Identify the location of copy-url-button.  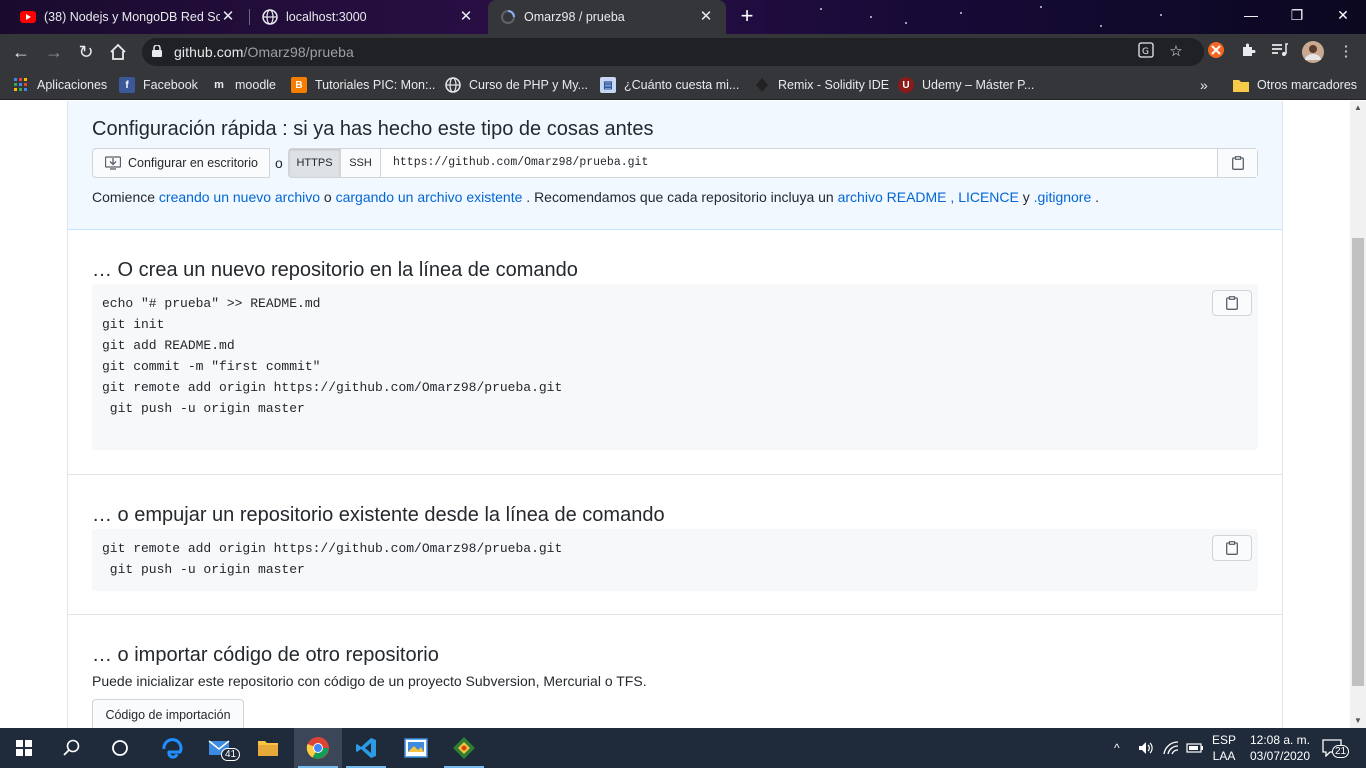
(1237, 163).